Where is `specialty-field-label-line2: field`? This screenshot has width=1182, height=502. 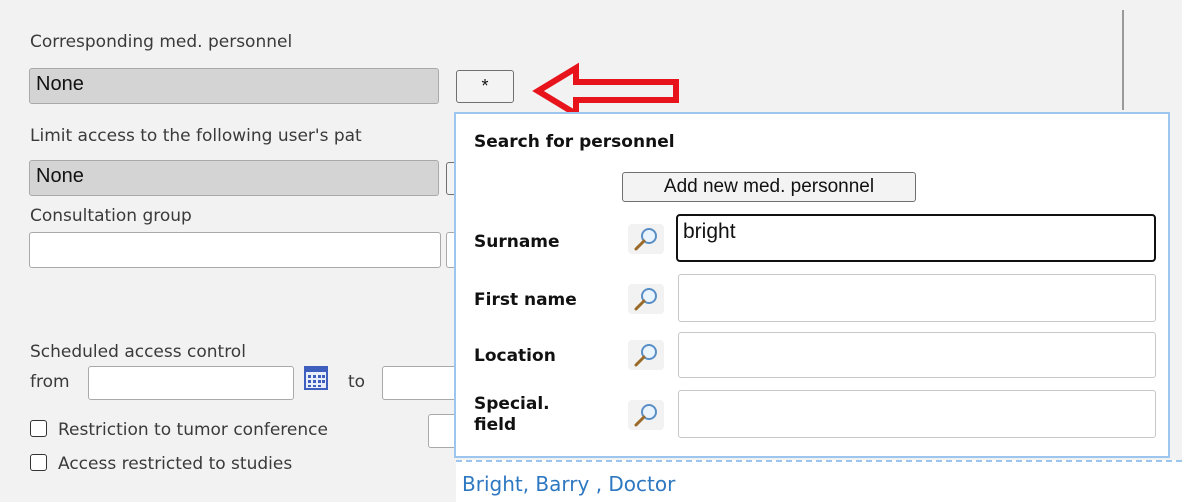
specialty-field-label-line2: field is located at coordinates (495, 425).